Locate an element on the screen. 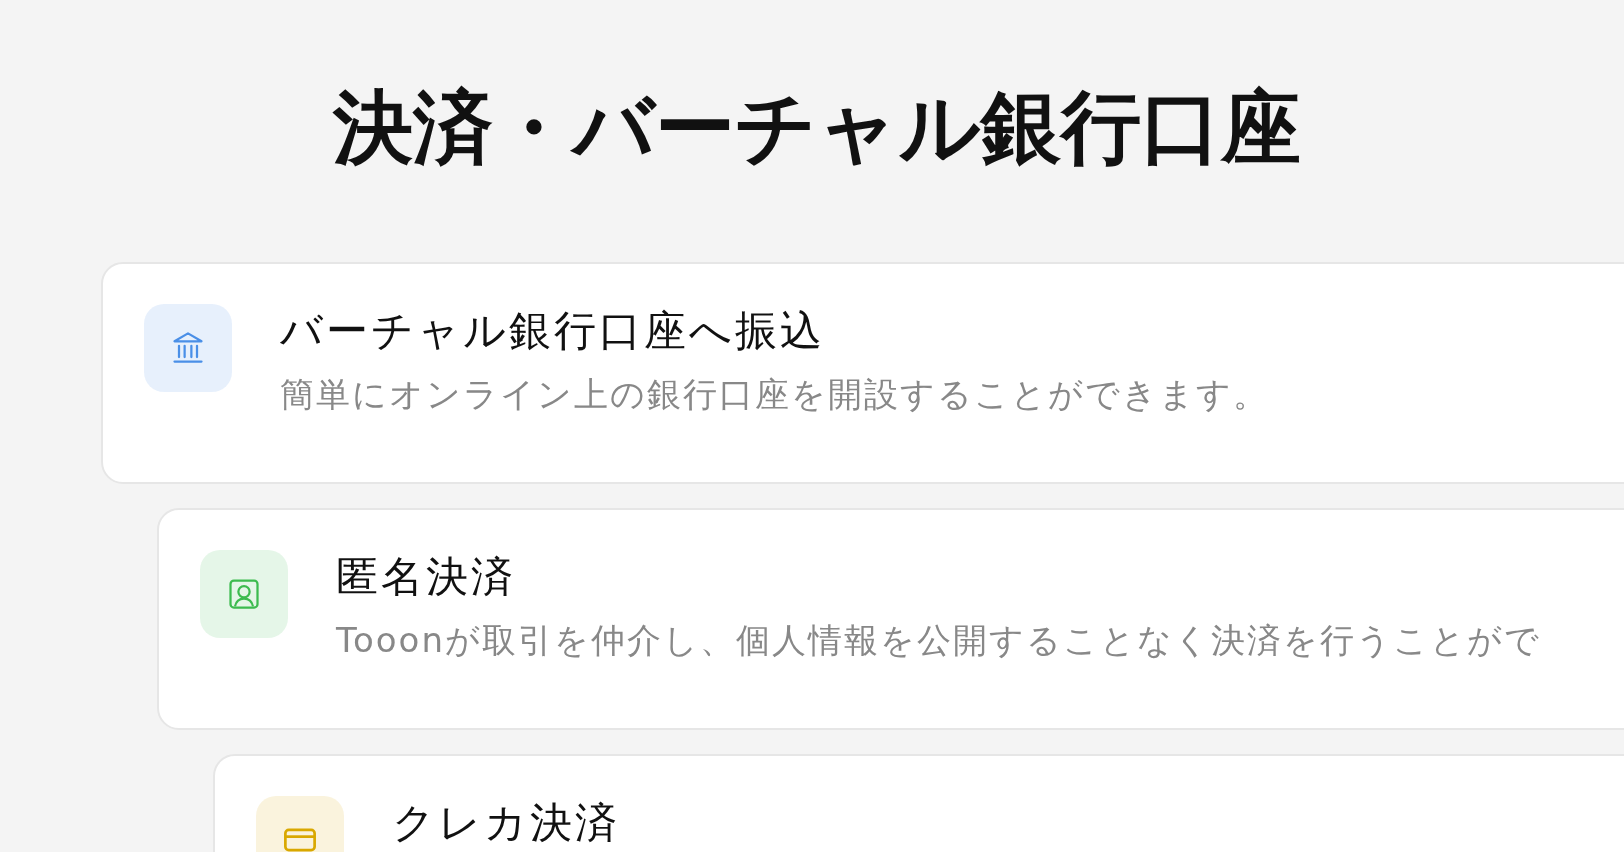  method-title: クレカ決済 is located at coordinates (506, 823).